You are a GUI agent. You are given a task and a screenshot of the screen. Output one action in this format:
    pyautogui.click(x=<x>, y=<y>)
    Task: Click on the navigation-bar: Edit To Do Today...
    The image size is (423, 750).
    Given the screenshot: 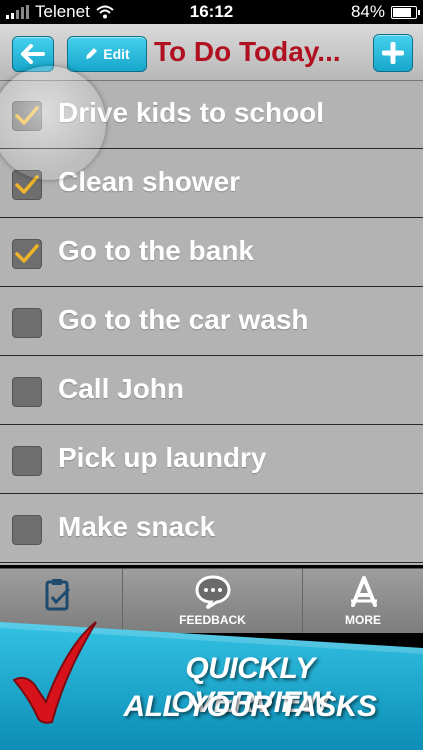 What is the action you would take?
    pyautogui.click(x=211, y=52)
    